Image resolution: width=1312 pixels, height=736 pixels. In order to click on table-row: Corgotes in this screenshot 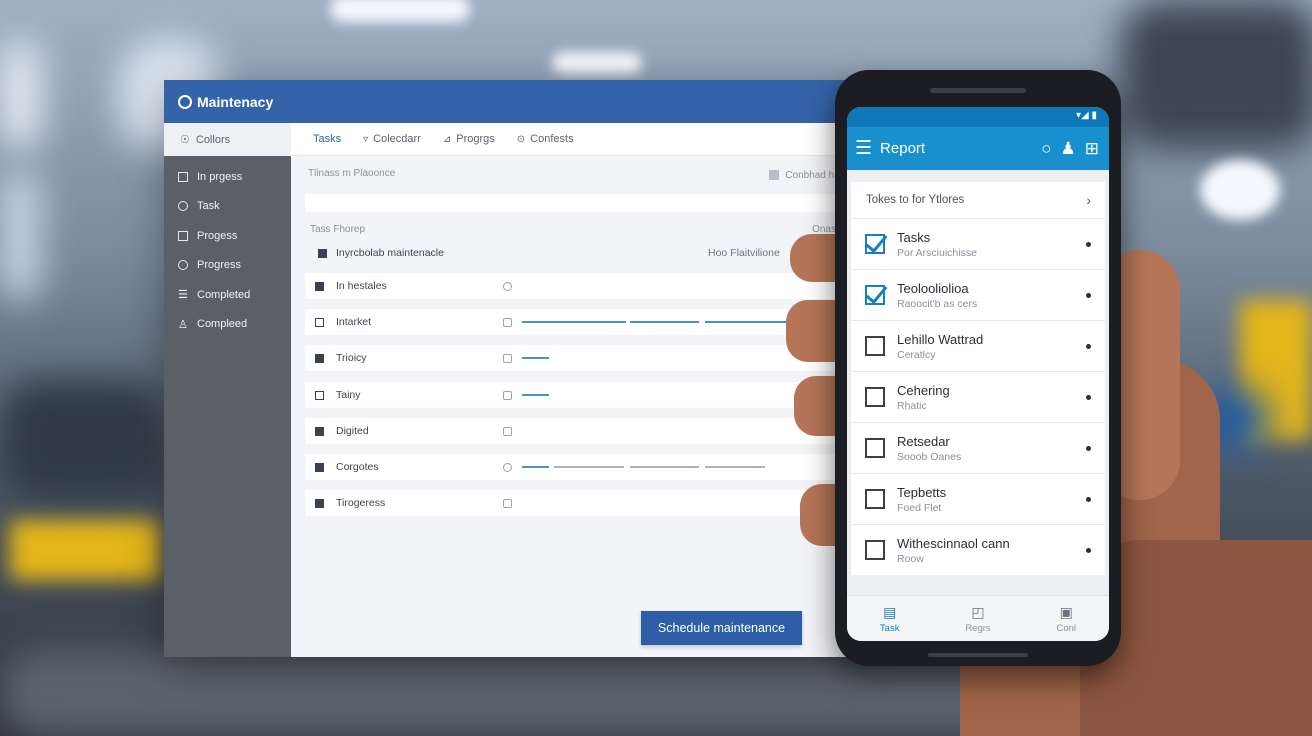, I will do `click(572, 467)`.